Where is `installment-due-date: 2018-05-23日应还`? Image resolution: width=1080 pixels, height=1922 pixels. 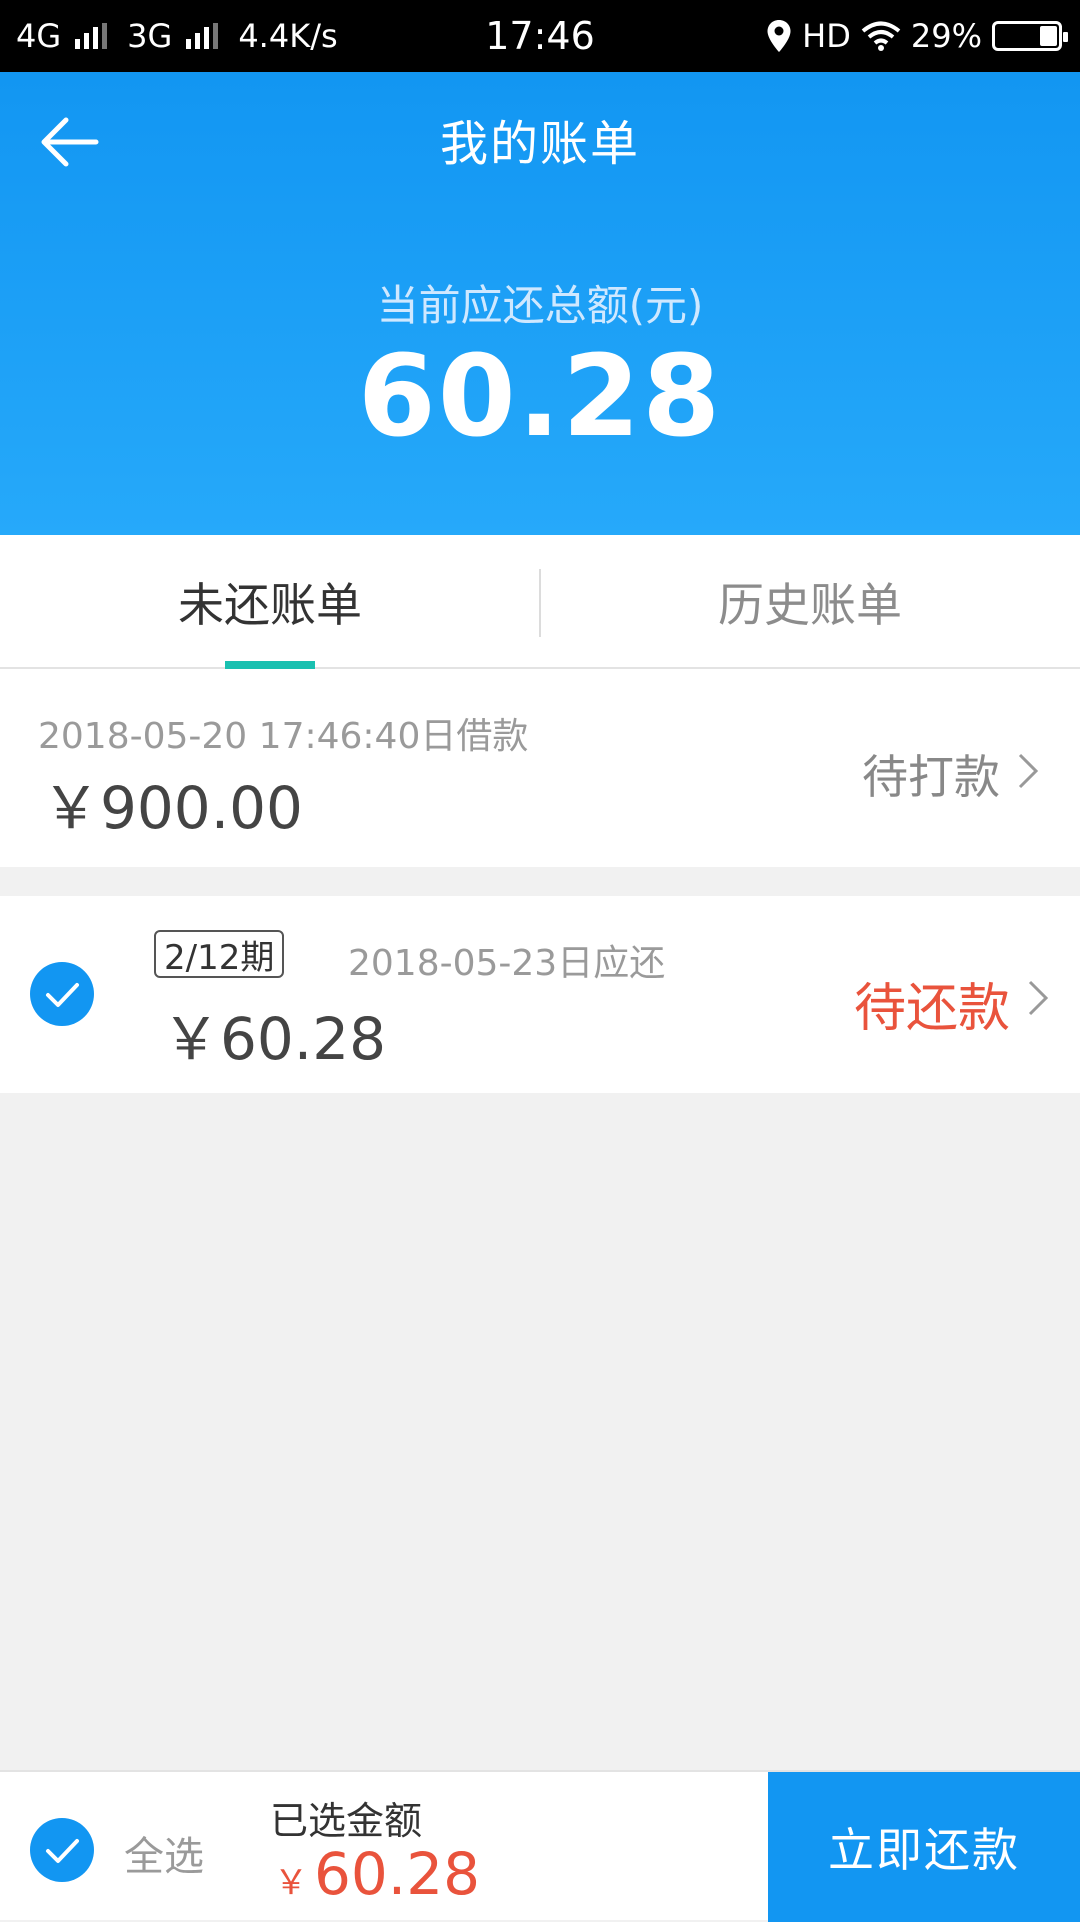 installment-due-date: 2018-05-23日应还 is located at coordinates (507, 963).